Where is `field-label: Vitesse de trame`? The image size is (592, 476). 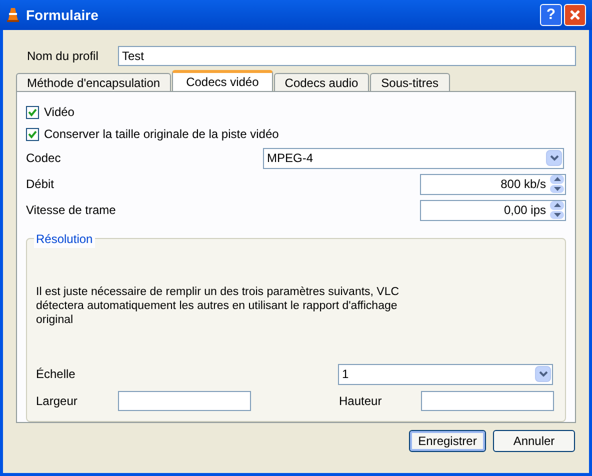 field-label: Vitesse de trame is located at coordinates (71, 210).